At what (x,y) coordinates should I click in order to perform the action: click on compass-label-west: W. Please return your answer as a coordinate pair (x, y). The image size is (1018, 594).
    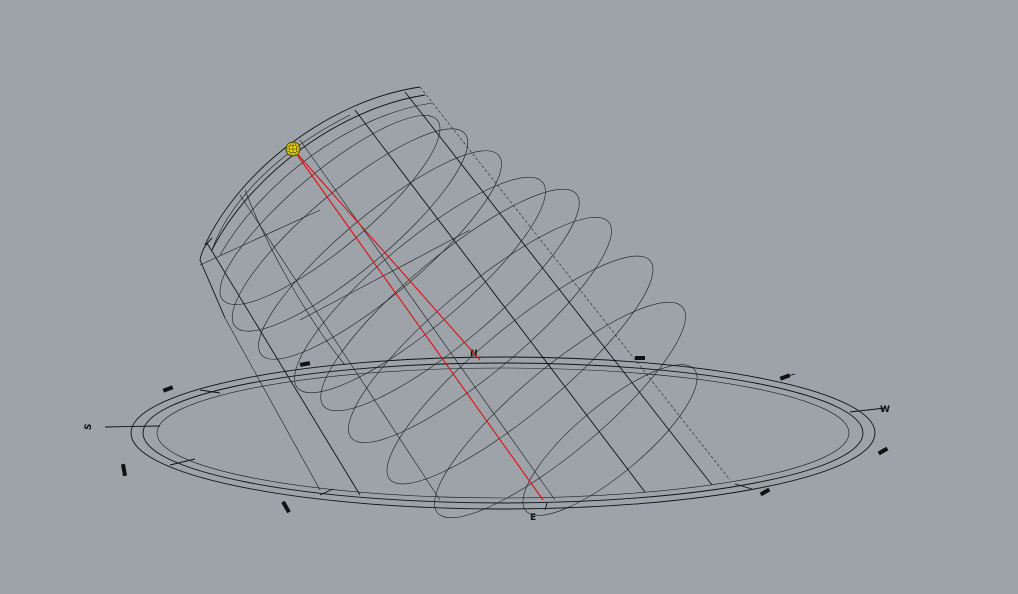
    Looking at the image, I should click on (885, 410).